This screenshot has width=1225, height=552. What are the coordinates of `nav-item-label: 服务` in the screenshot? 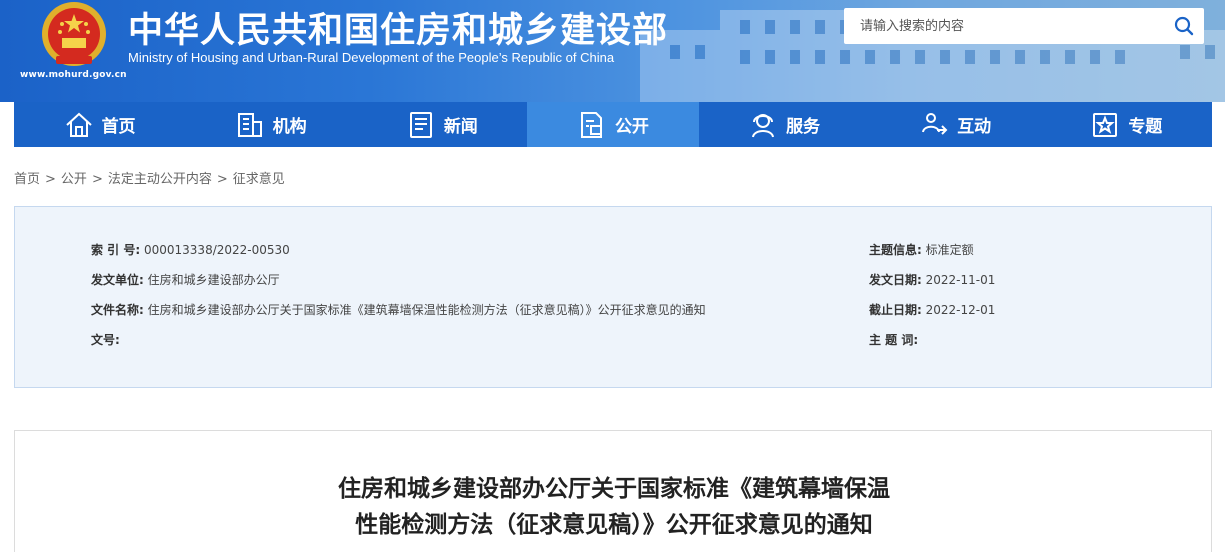 It's located at (803, 127).